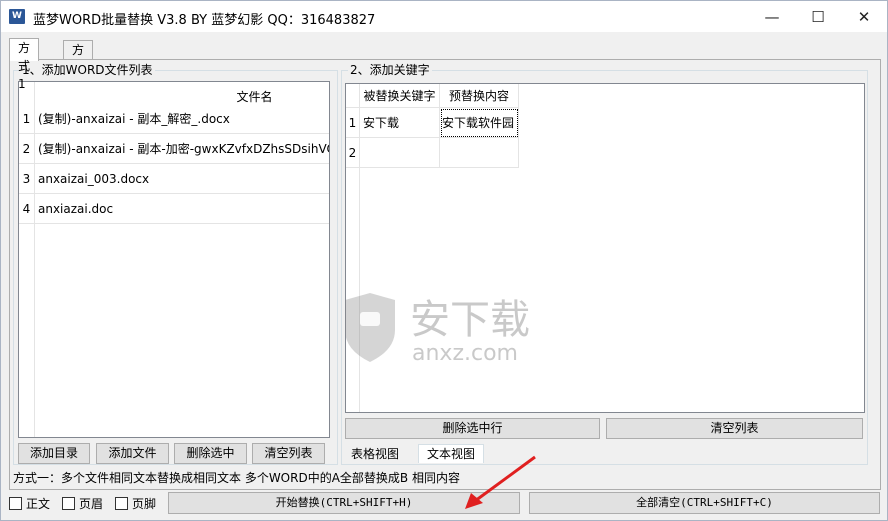 Image resolution: width=888 pixels, height=521 pixels. Describe the element at coordinates (818, 16) in the screenshot. I see `maximize-button: ☐` at that location.